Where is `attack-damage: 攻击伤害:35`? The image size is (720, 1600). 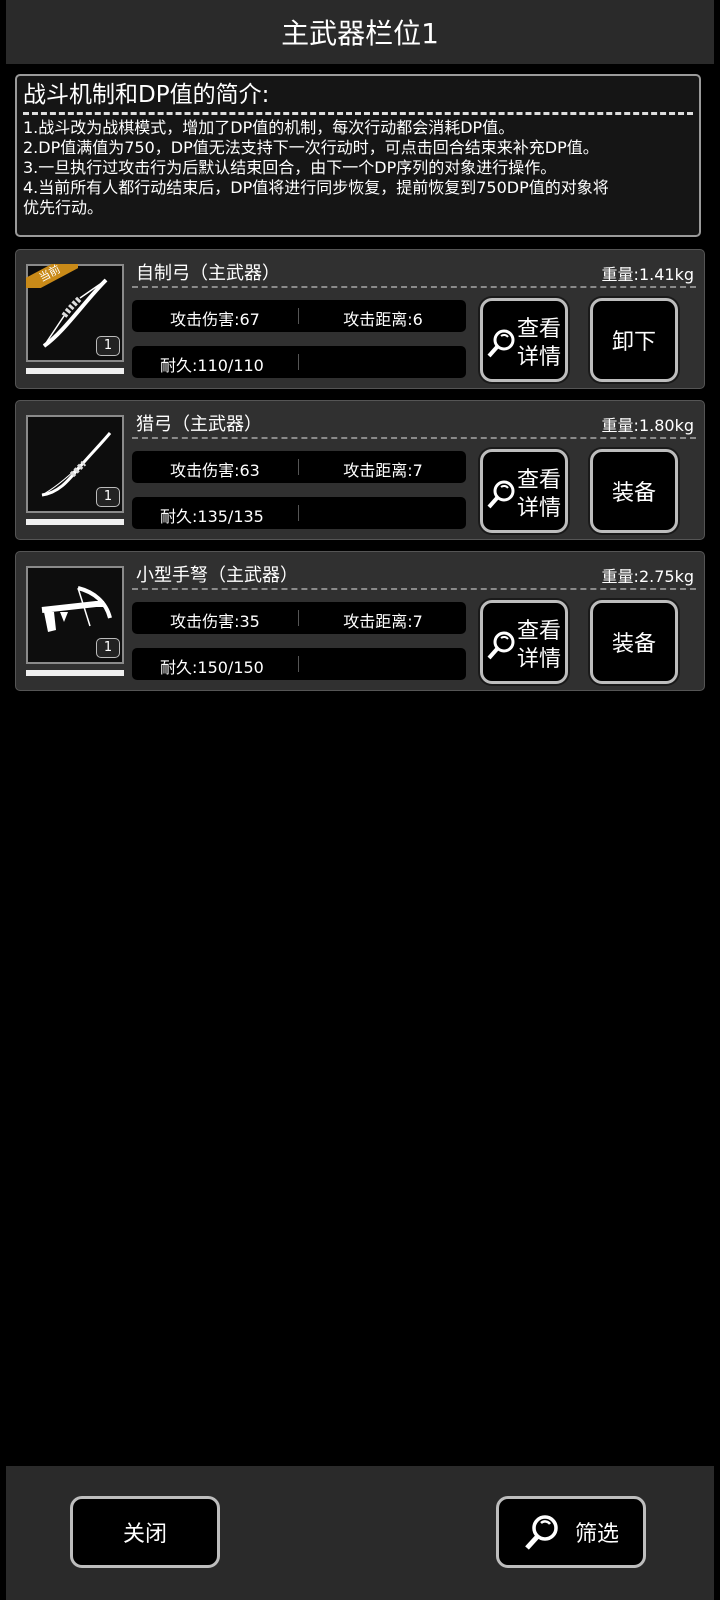 attack-damage: 攻击伤害:35 is located at coordinates (215, 621).